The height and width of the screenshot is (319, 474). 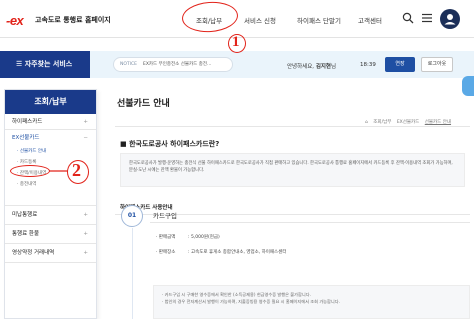 I want to click on chatbot-button, so click(x=468, y=86).